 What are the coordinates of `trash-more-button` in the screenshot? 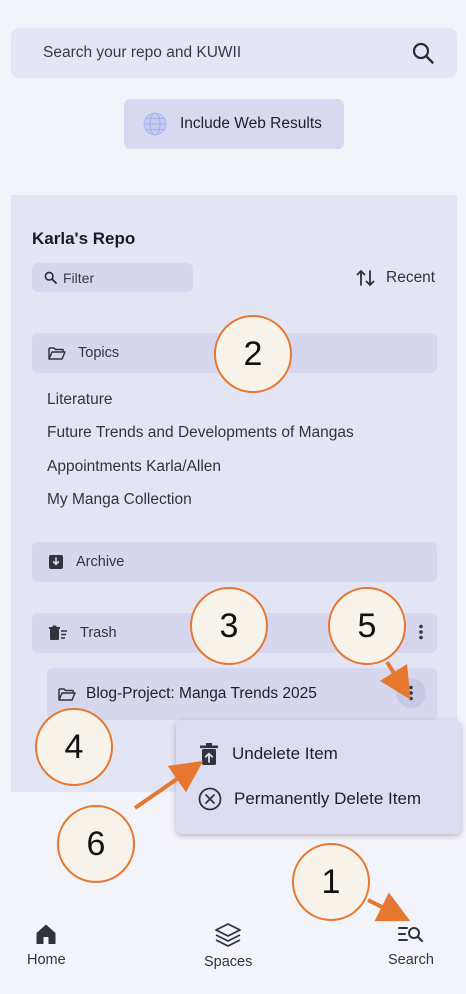 It's located at (421, 632).